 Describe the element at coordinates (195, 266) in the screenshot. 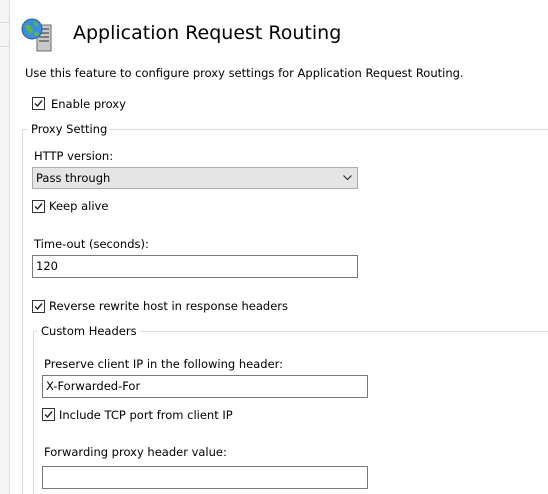

I see `timeout-input: 120` at that location.